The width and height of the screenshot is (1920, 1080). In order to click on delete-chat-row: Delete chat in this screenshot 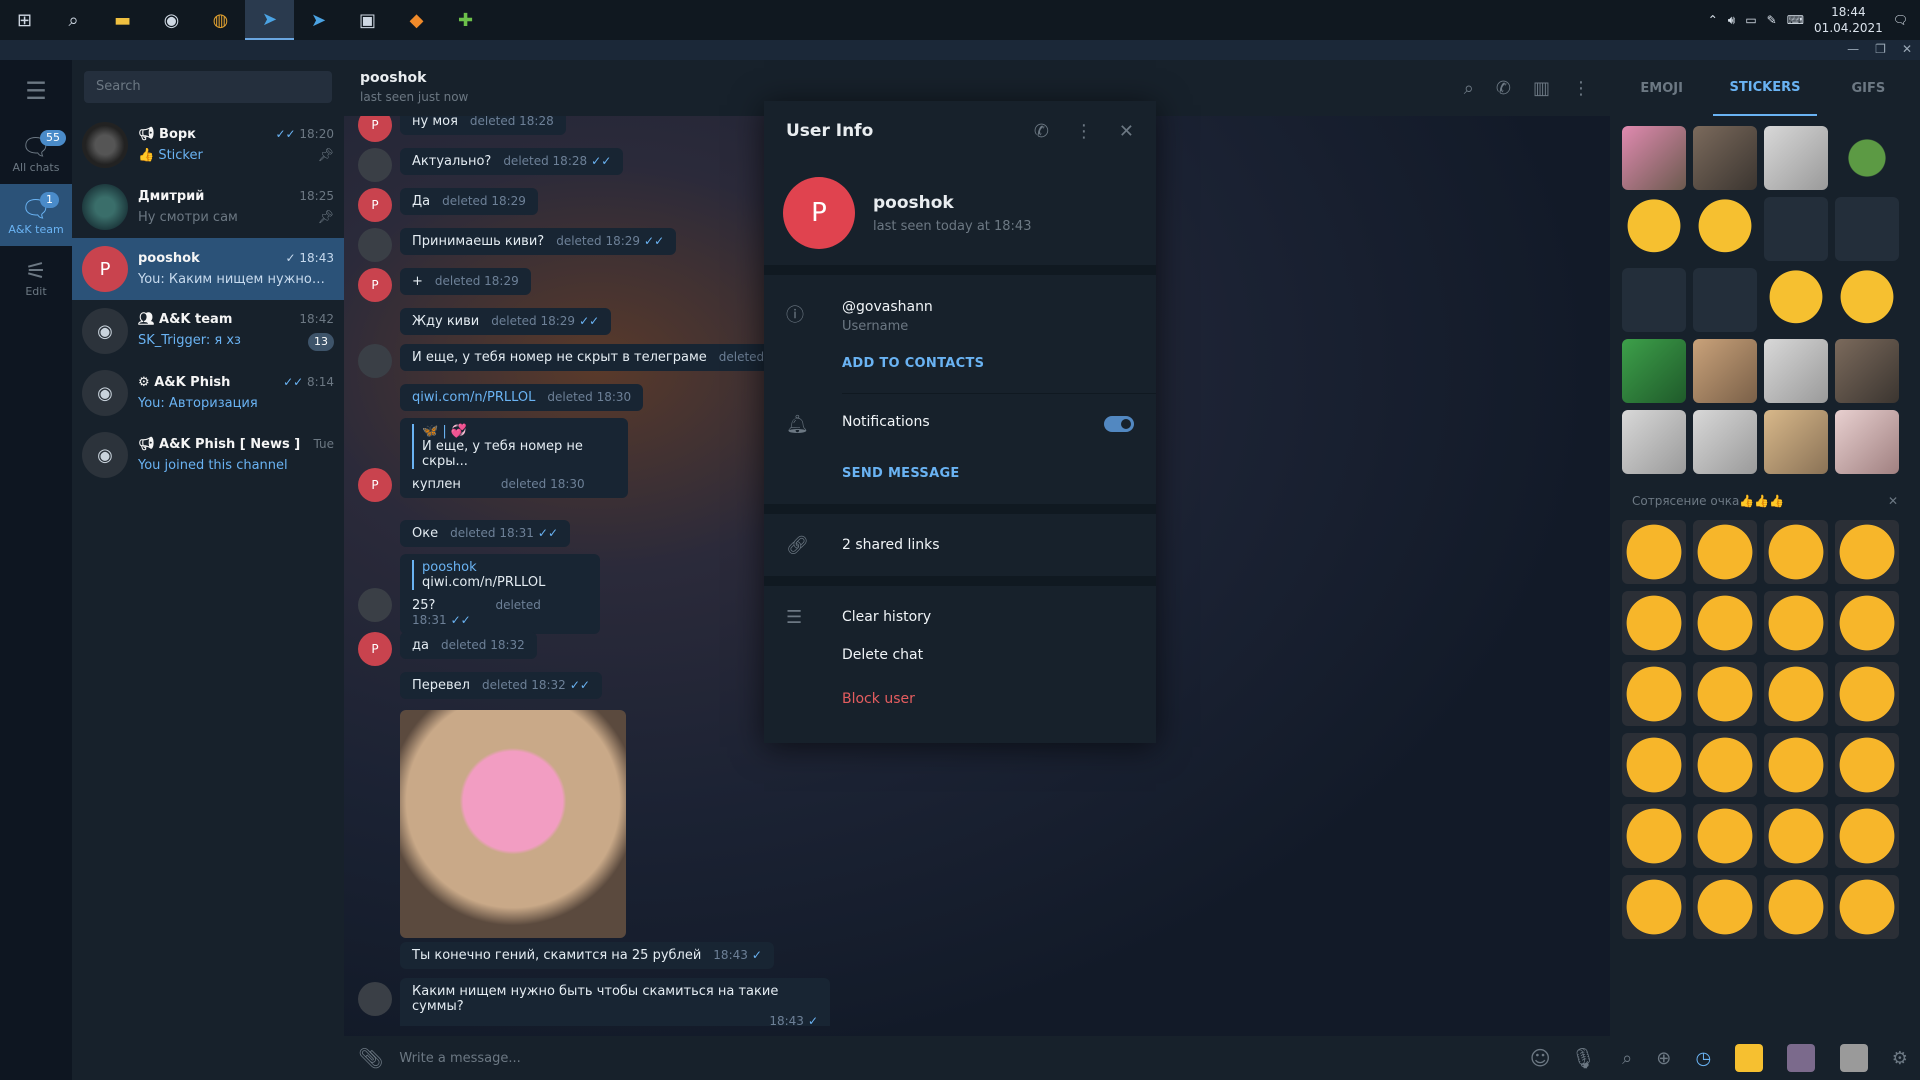, I will do `click(960, 655)`.